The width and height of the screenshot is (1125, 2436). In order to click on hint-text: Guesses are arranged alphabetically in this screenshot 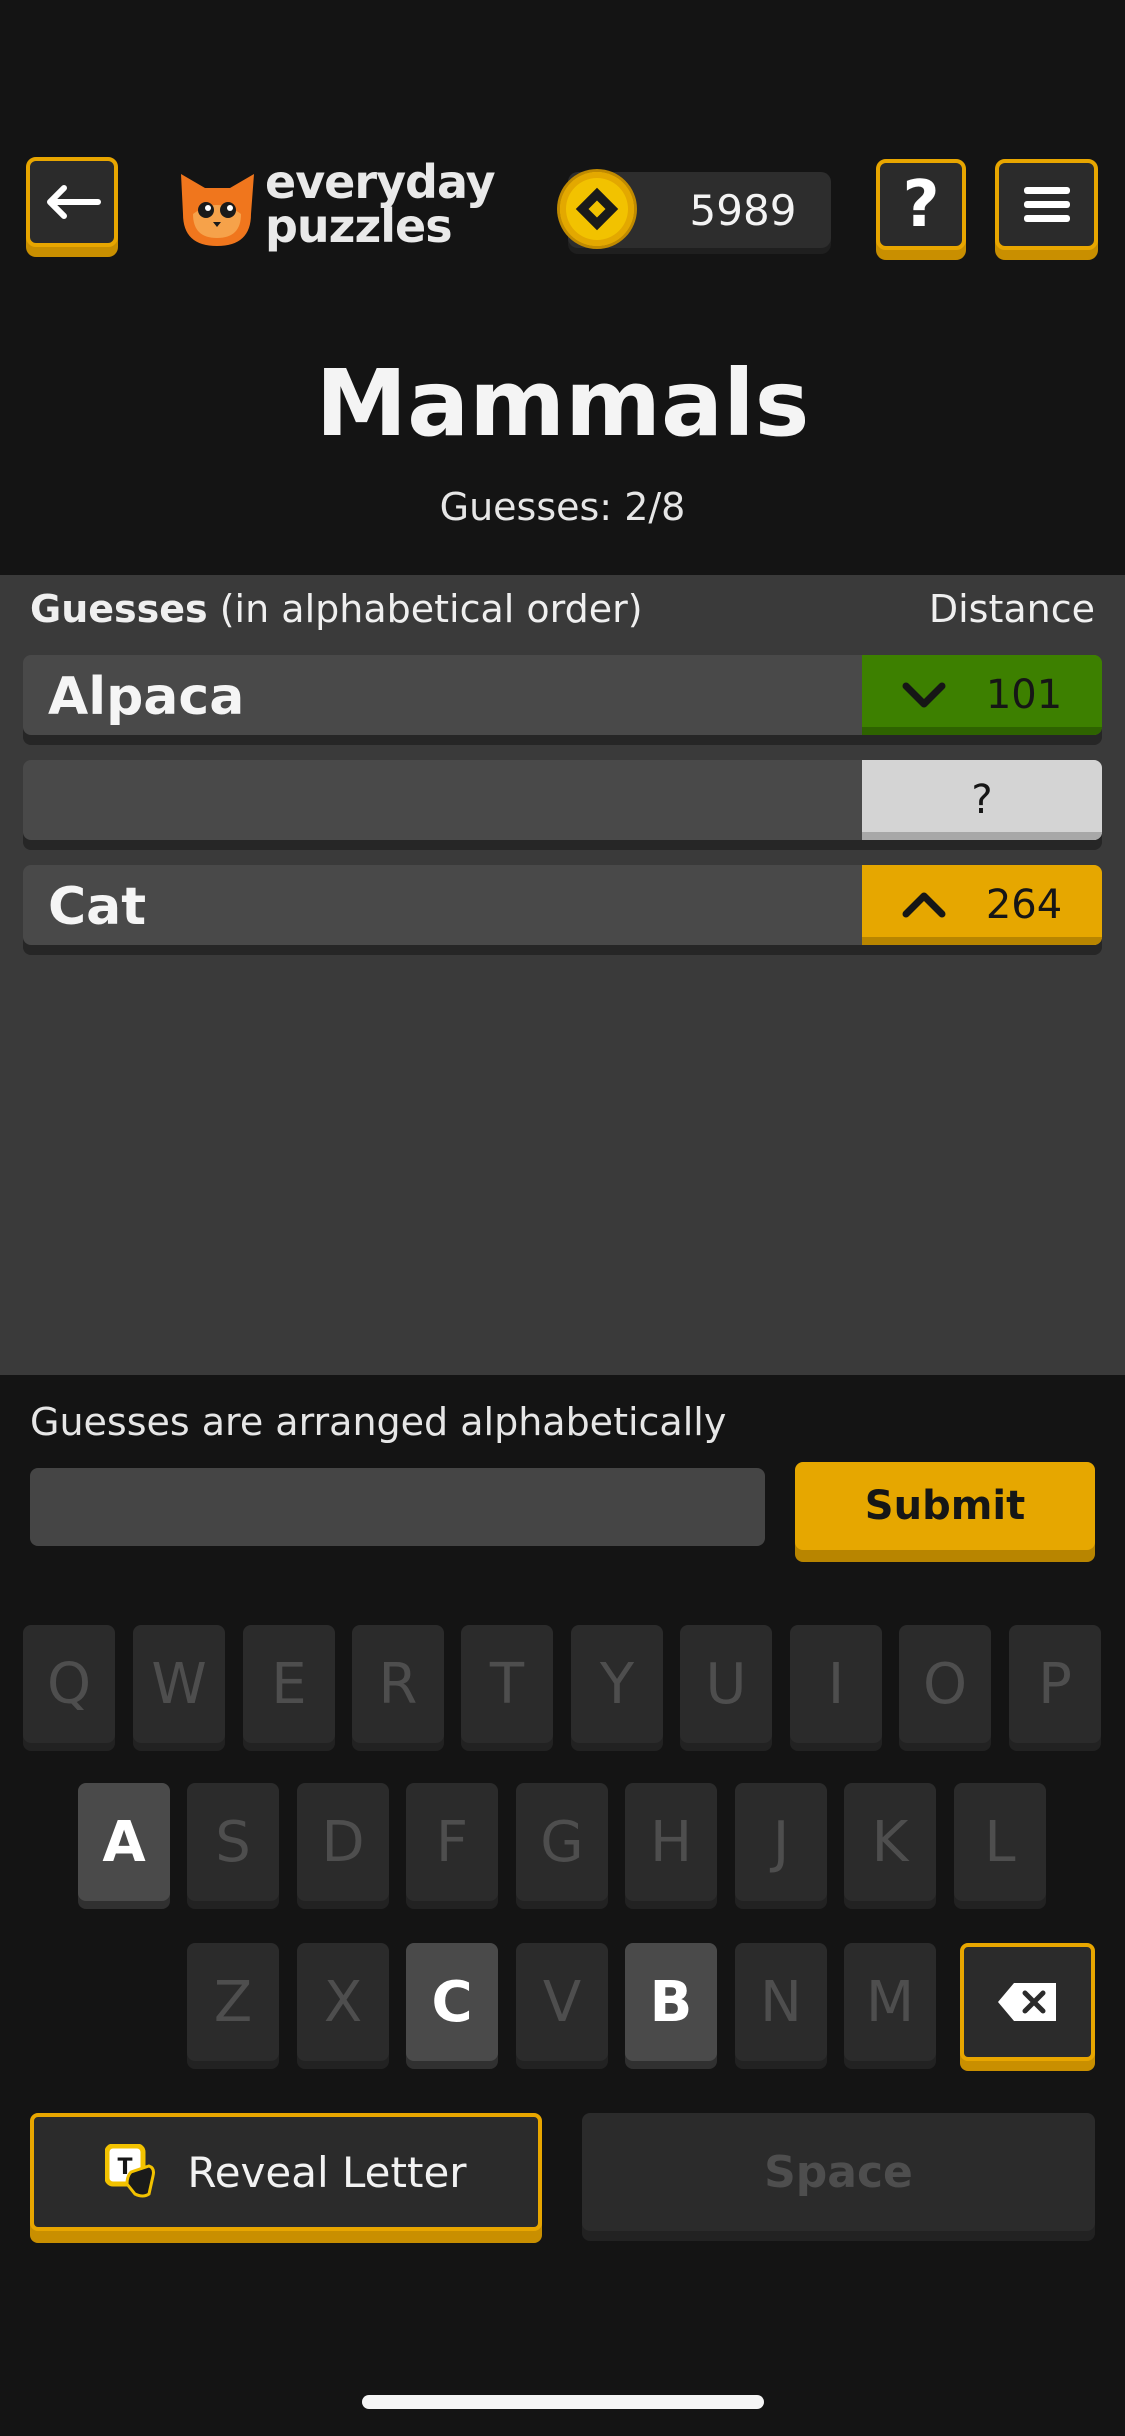, I will do `click(378, 1422)`.